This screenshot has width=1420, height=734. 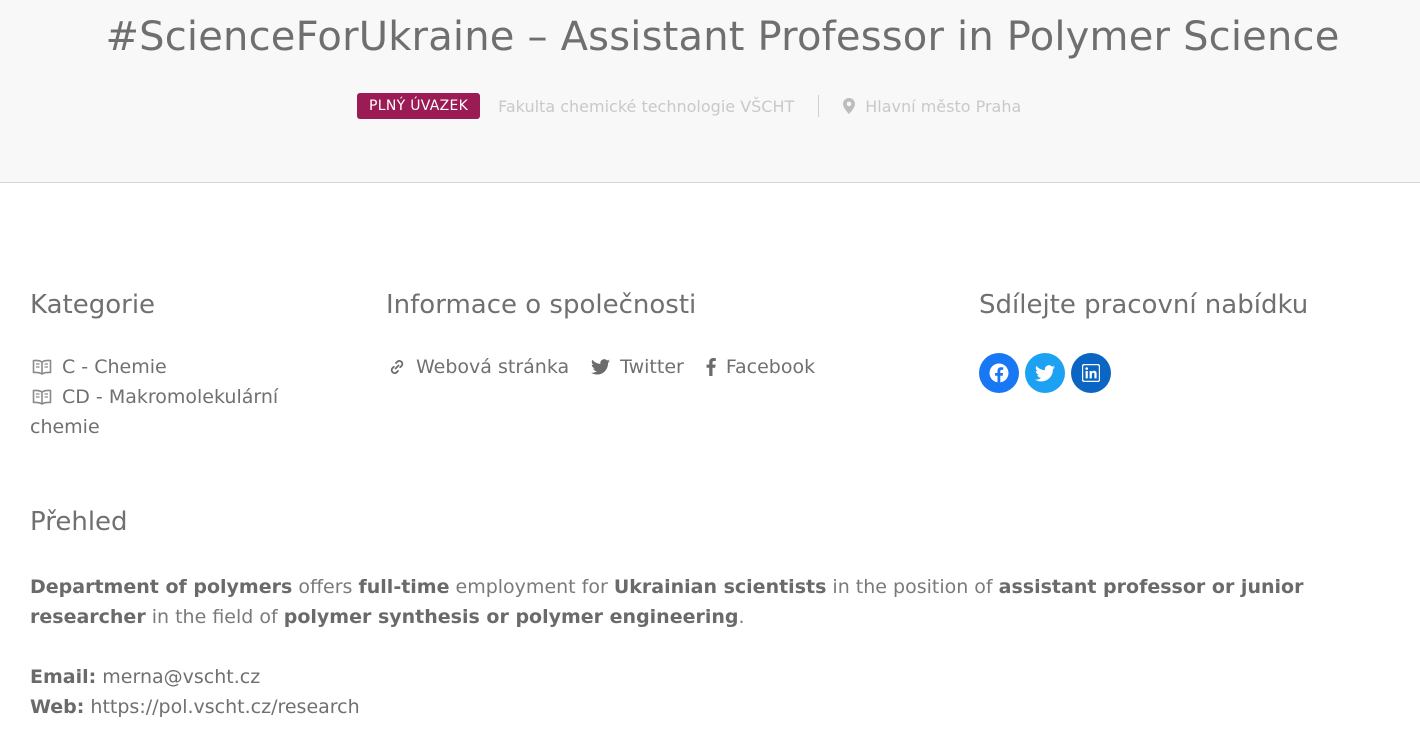 What do you see at coordinates (214, 617) in the screenshot?
I see `overview-segment: in the field of` at bounding box center [214, 617].